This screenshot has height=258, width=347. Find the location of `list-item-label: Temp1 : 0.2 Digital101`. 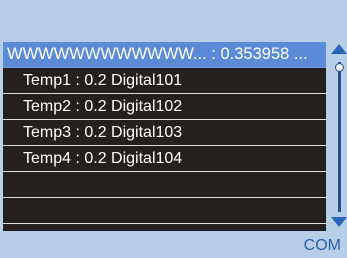

list-item-label: Temp1 : 0.2 Digital101 is located at coordinates (103, 80).